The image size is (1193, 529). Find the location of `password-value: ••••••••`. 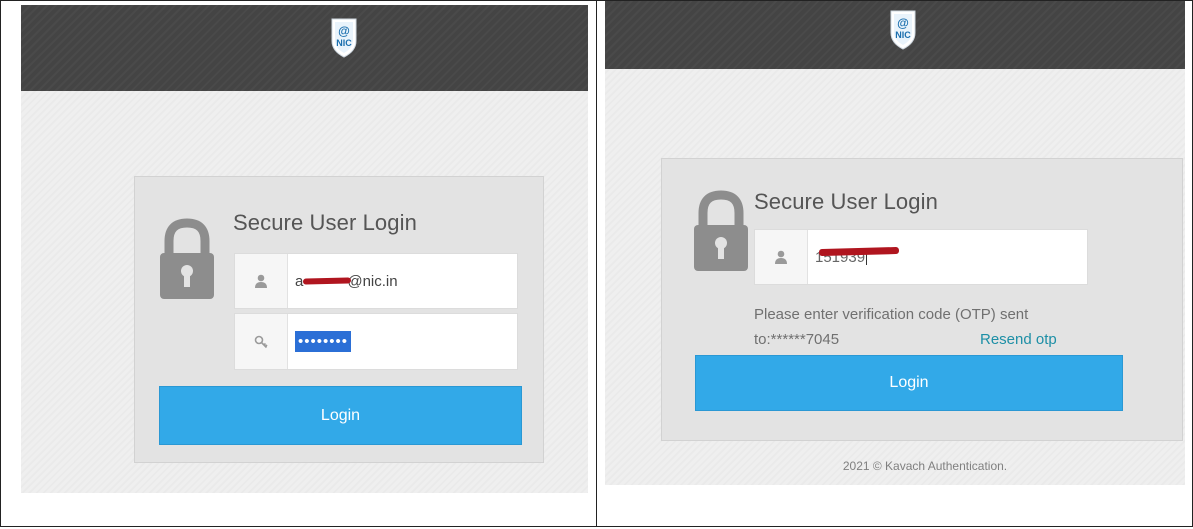

password-value: •••••••• is located at coordinates (323, 341).